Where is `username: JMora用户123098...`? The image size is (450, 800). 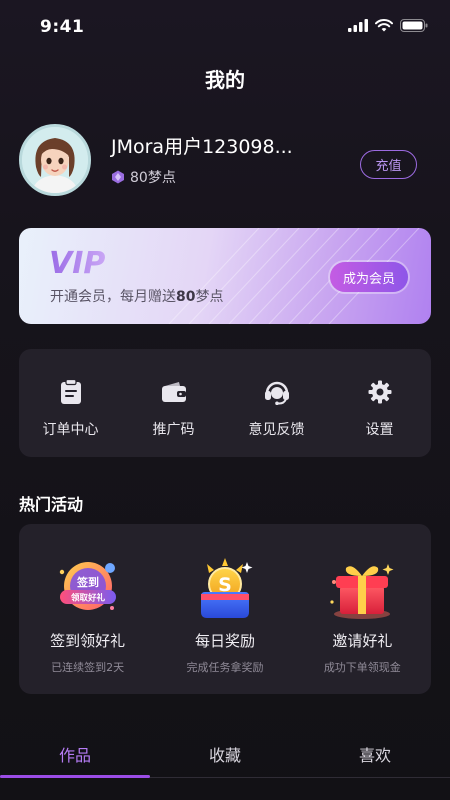
username: JMora用户123098... is located at coordinates (202, 147).